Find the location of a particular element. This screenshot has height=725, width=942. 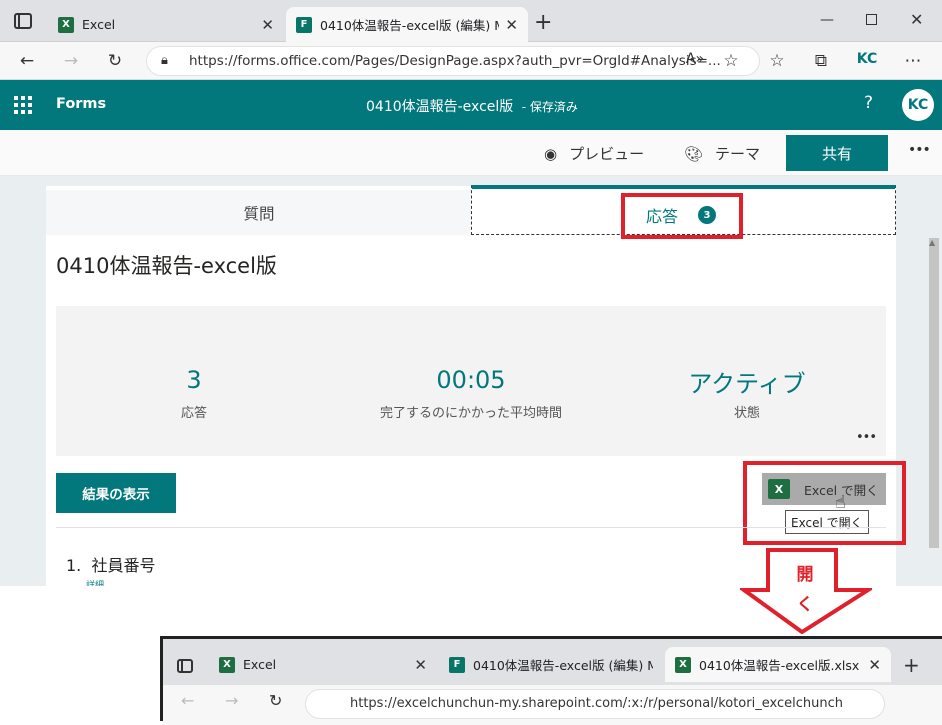

annotation-red-box-responses is located at coordinates (682, 216).